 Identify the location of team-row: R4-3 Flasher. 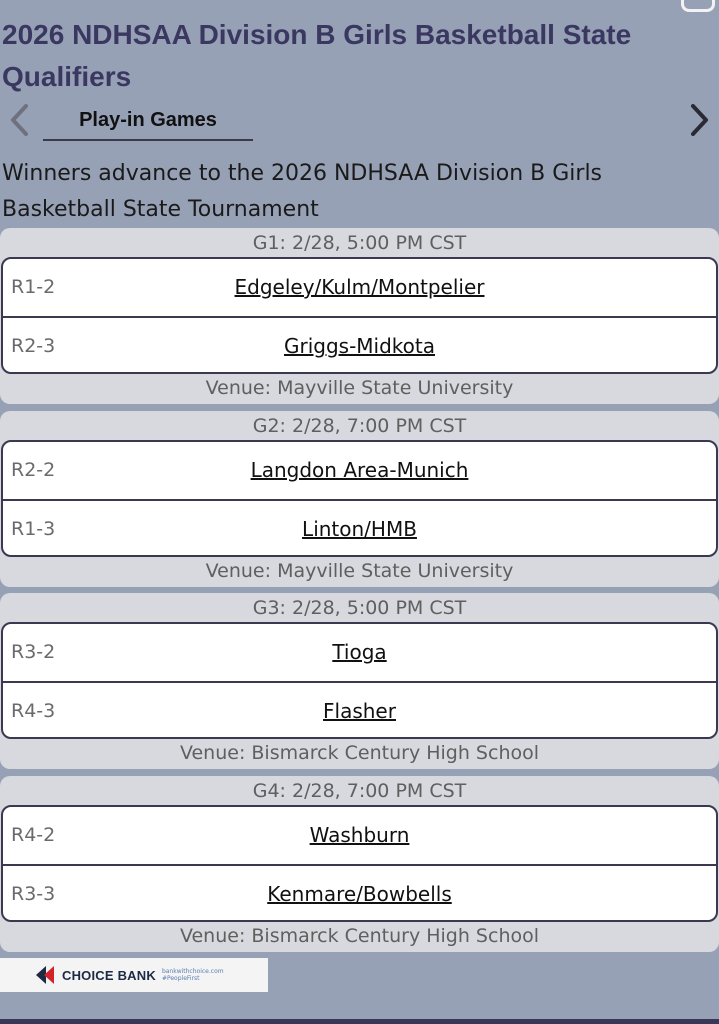
(359, 710).